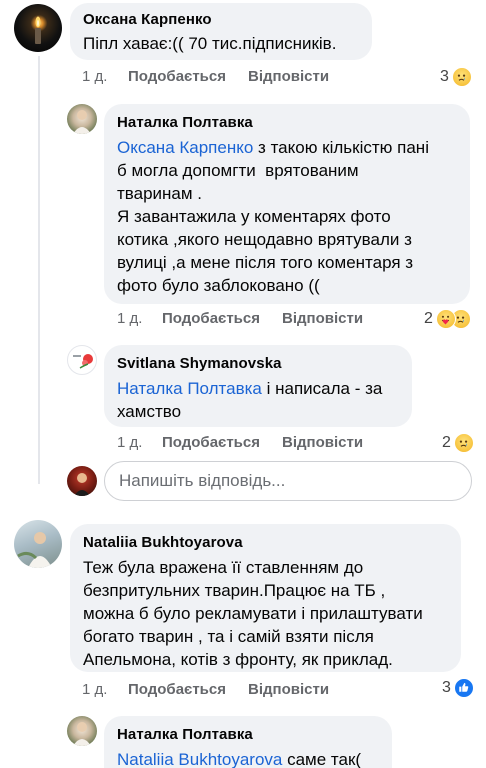 Image resolution: width=486 pixels, height=768 pixels. What do you see at coordinates (258, 364) in the screenshot?
I see `comment-author: Svitlana Shymanovska` at bounding box center [258, 364].